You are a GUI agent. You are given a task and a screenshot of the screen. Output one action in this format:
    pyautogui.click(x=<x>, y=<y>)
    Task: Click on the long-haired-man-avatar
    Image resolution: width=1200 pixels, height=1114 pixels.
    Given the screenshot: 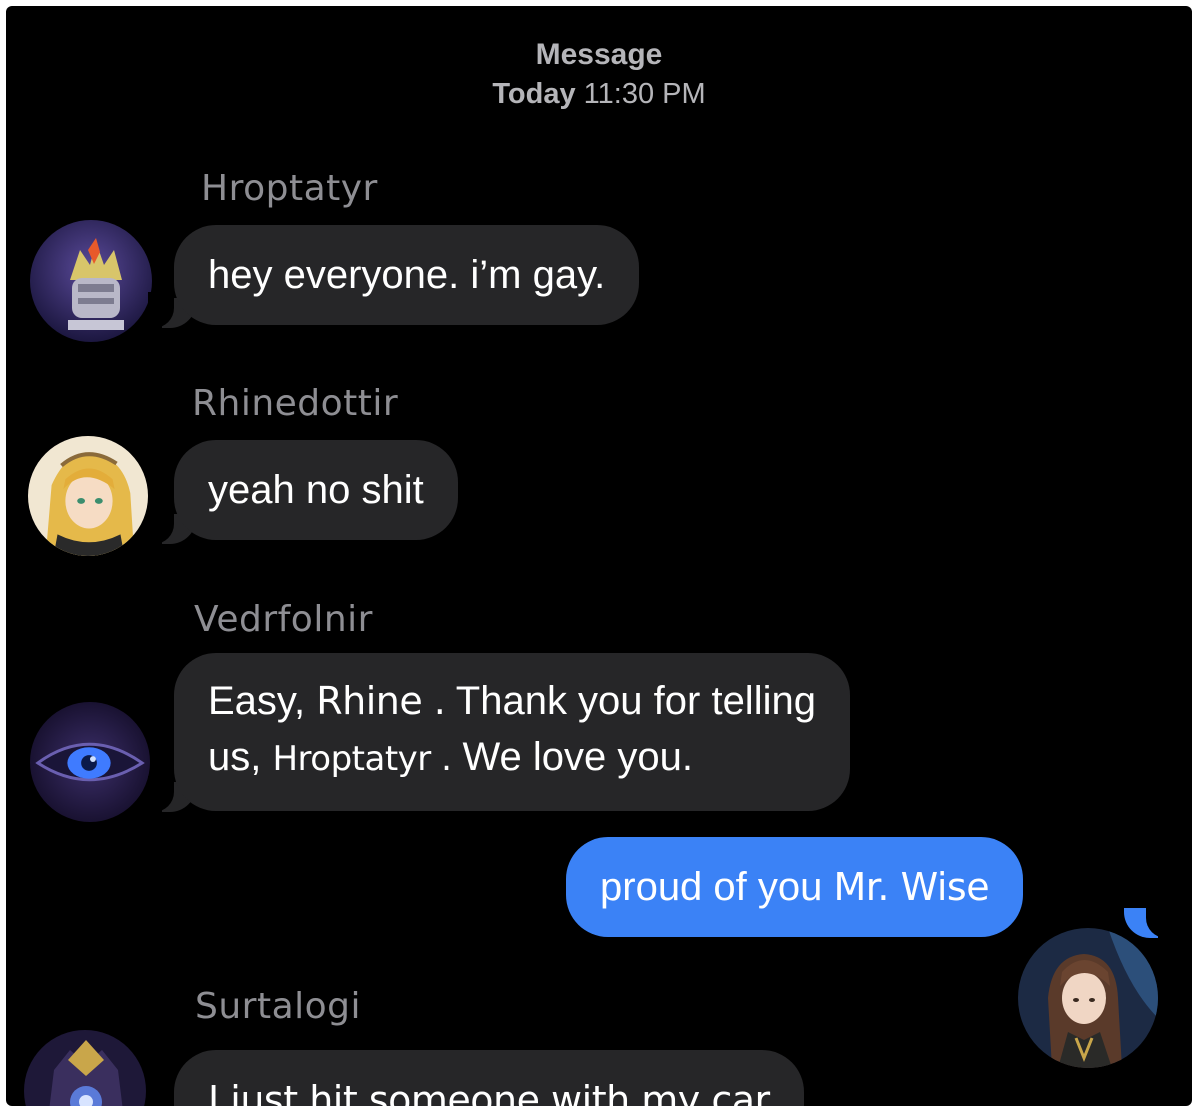 What is the action you would take?
    pyautogui.click(x=1088, y=998)
    